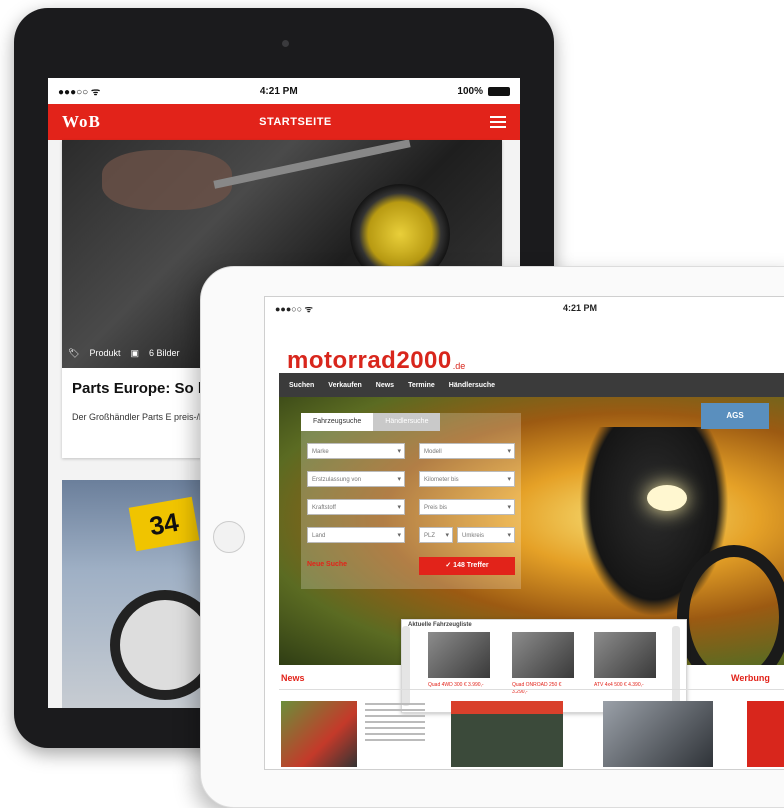 Image resolution: width=784 pixels, height=808 pixels. I want to click on status-bar-2: ●●●○○ ᯤ 4:21 PM, so click(524, 308).